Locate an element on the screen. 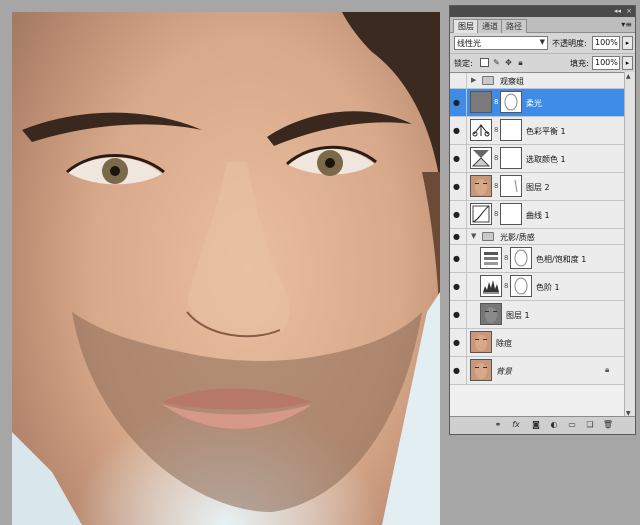  lock-position-icon: ✥ is located at coordinates (508, 62).